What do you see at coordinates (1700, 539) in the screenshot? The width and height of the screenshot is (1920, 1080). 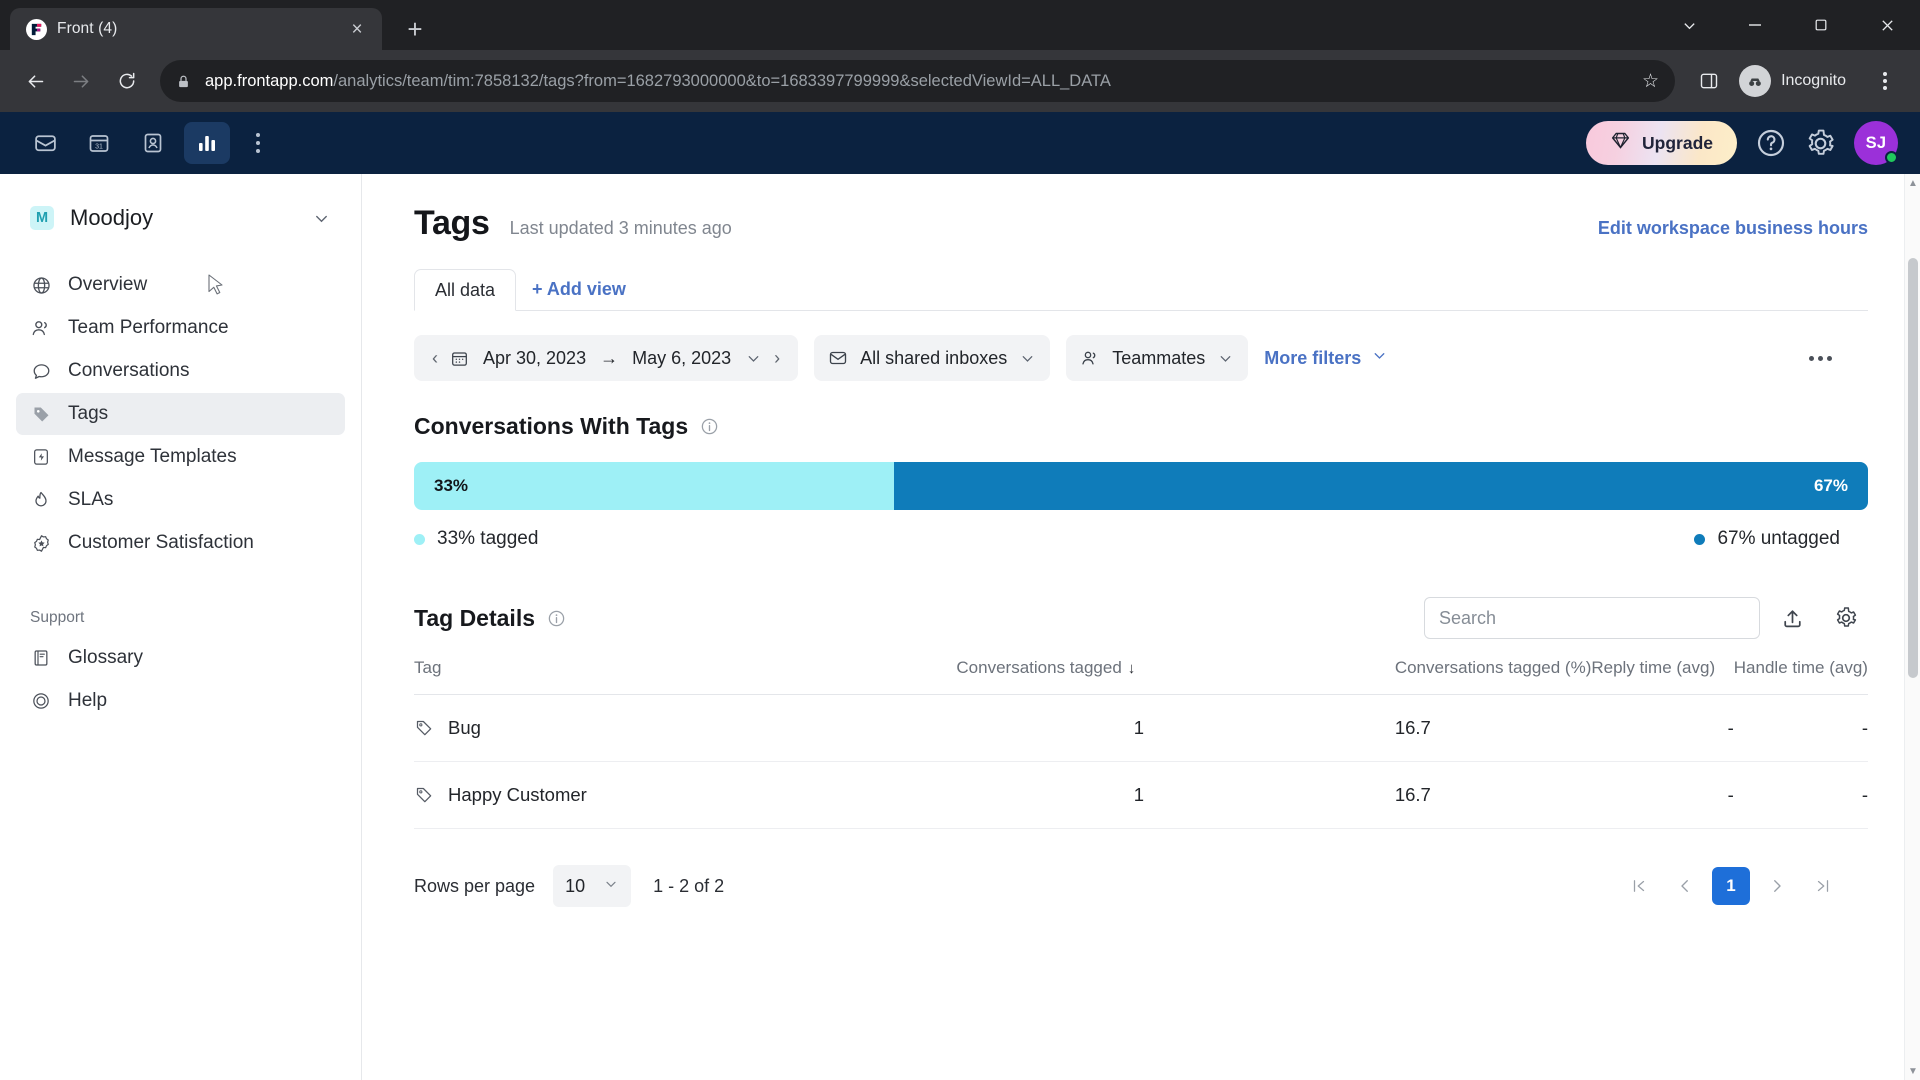 I see `legend-dot-untagged` at bounding box center [1700, 539].